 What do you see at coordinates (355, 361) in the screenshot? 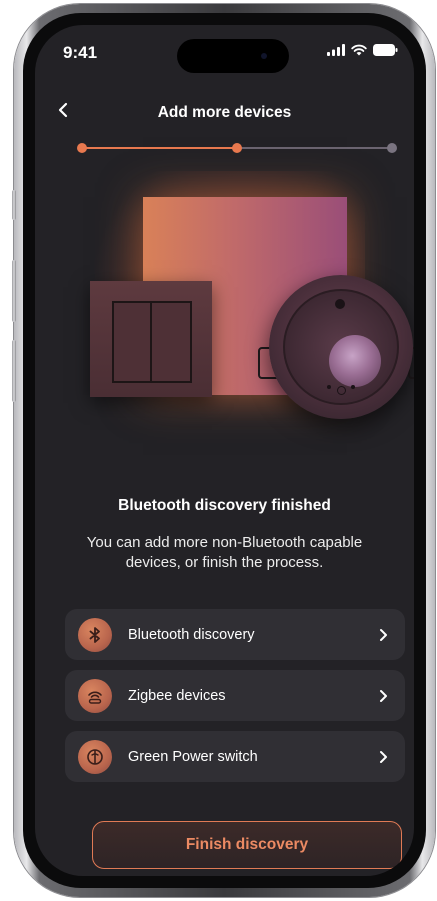
I see `sensor-lens` at bounding box center [355, 361].